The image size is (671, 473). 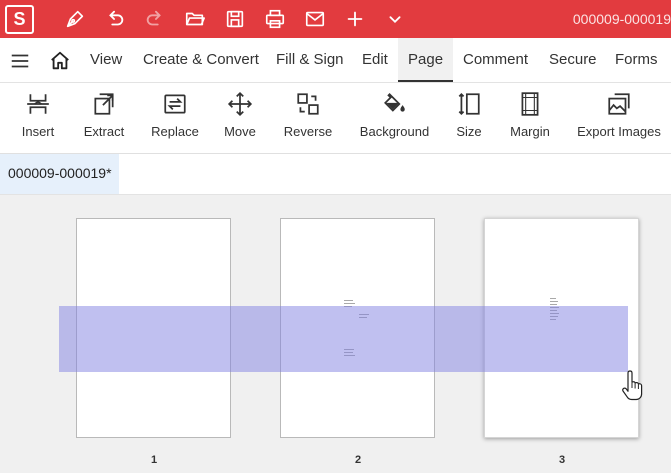 I want to click on redo-icon, so click(x=155, y=19).